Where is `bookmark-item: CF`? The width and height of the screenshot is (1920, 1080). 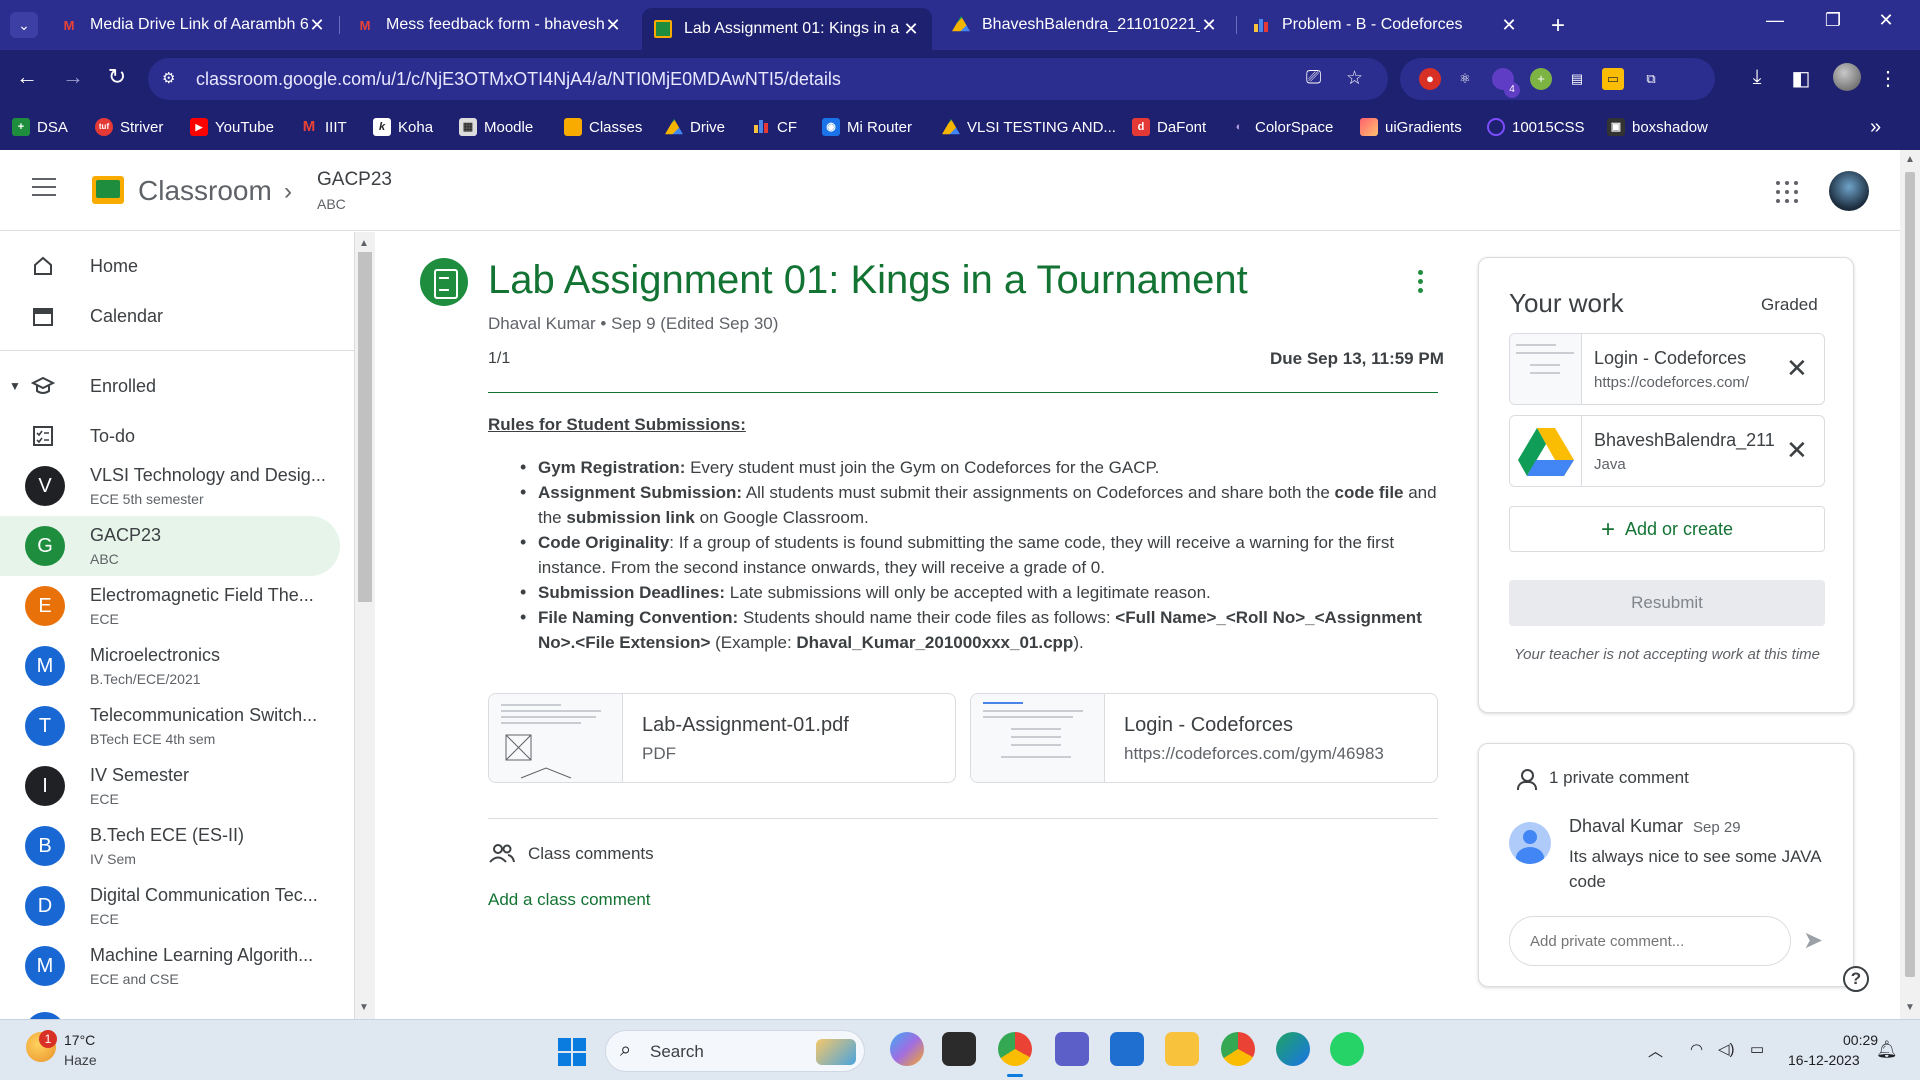
bookmark-item: CF is located at coordinates (774, 127).